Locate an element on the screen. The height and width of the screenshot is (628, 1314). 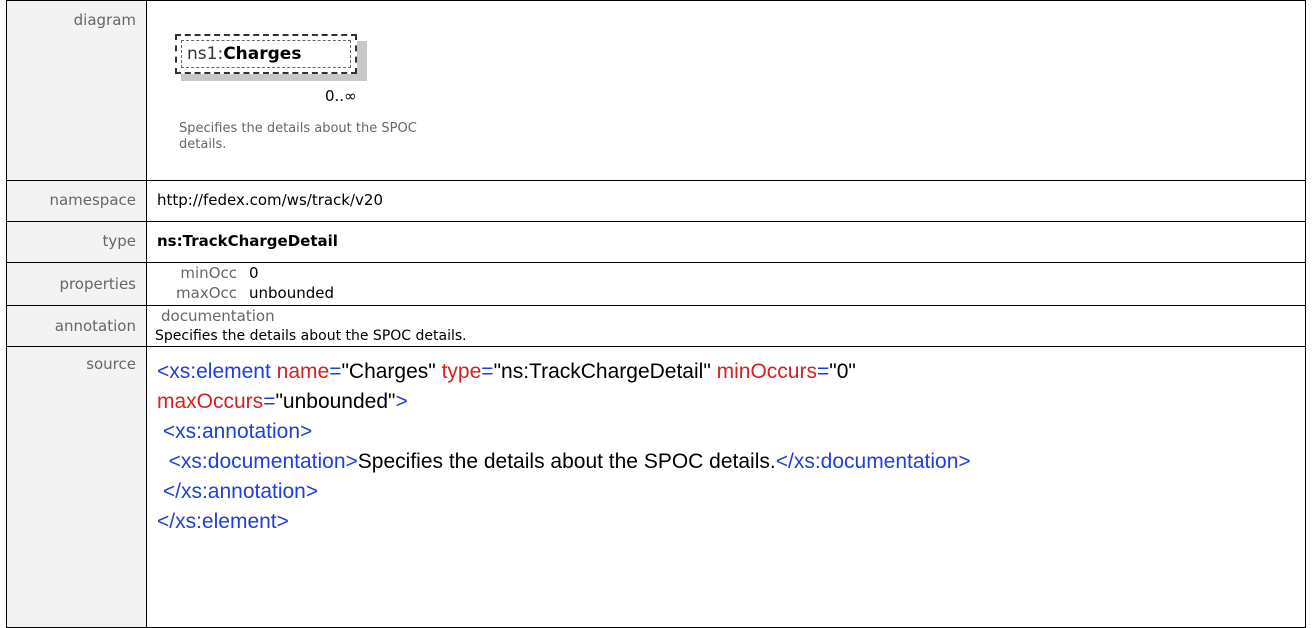
minocc-value: 0 is located at coordinates (254, 273).